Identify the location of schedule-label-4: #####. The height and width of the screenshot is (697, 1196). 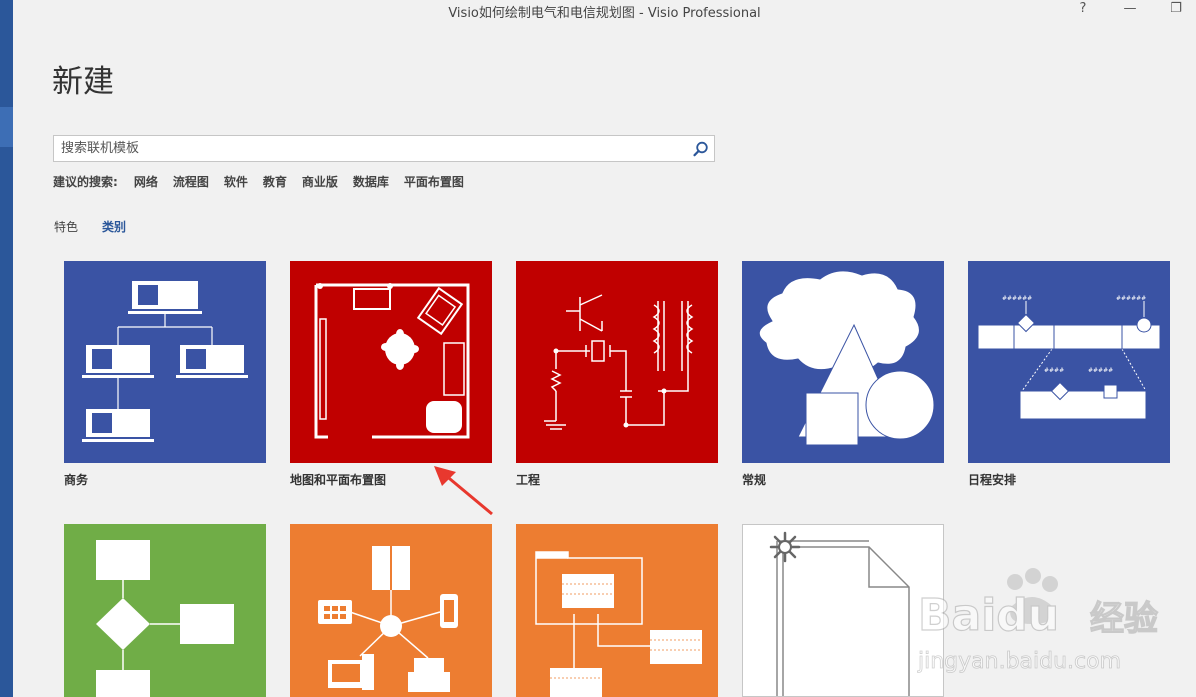
(1100, 370).